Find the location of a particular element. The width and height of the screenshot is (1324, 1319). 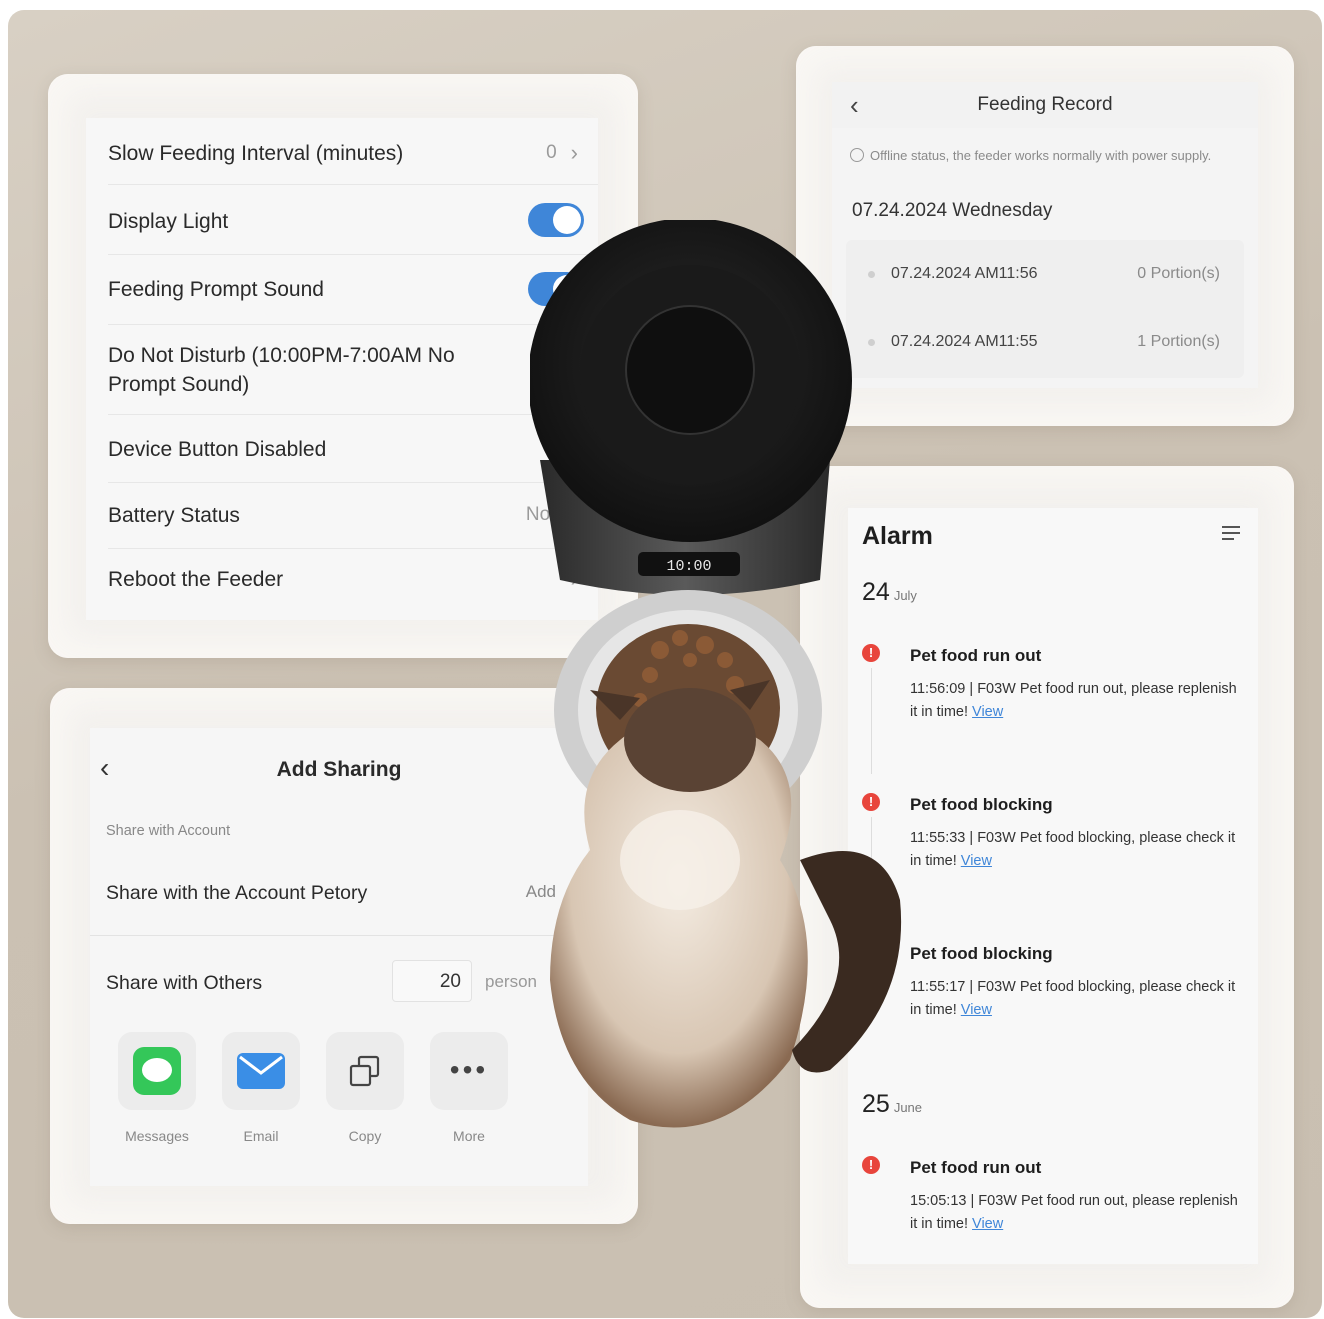

chevron-right-icon: › is located at coordinates (574, 152).